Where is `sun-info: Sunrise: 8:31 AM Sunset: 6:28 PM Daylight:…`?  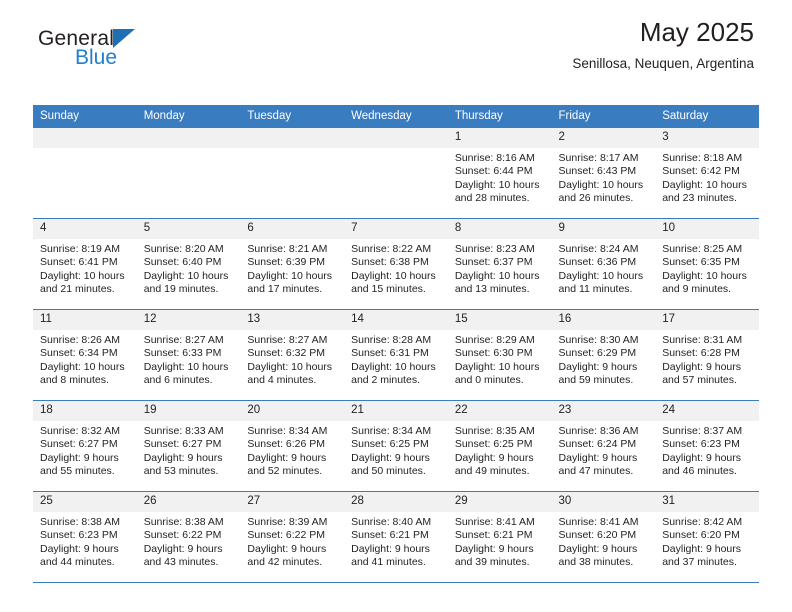 sun-info: Sunrise: 8:31 AM Sunset: 6:28 PM Daylight:… is located at coordinates (707, 359).